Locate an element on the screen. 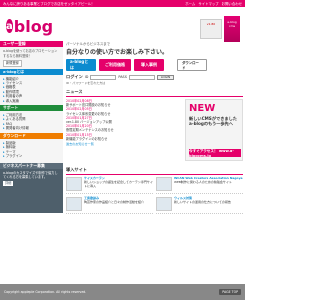 The height and width of the screenshot is (300, 320). sidebar-support-list: ご利用方法 よくある質問 FAQ 開発者向け情報 is located at coordinates (31, 121).